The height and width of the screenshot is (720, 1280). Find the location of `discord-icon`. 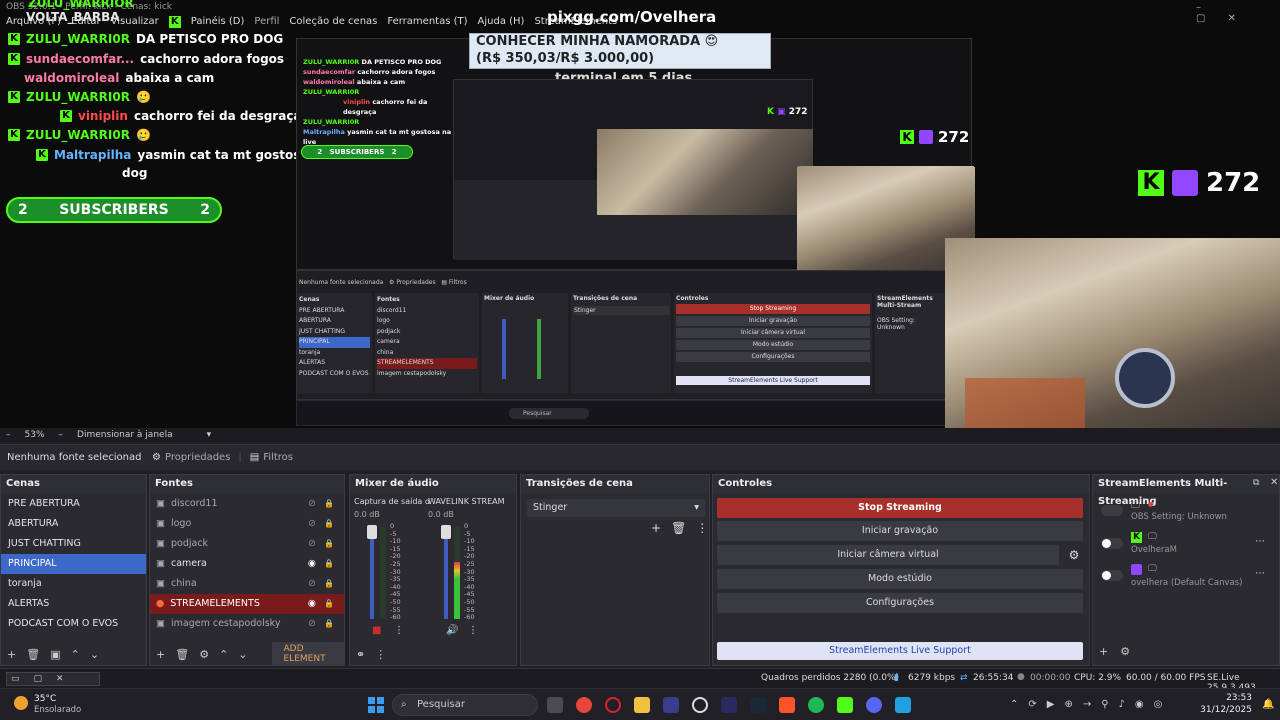

discord-icon is located at coordinates (874, 705).